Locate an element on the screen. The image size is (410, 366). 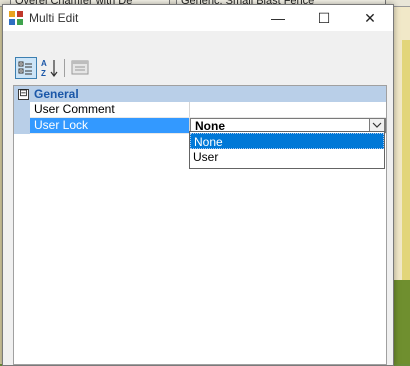
property-pages-button is located at coordinates (80, 68).